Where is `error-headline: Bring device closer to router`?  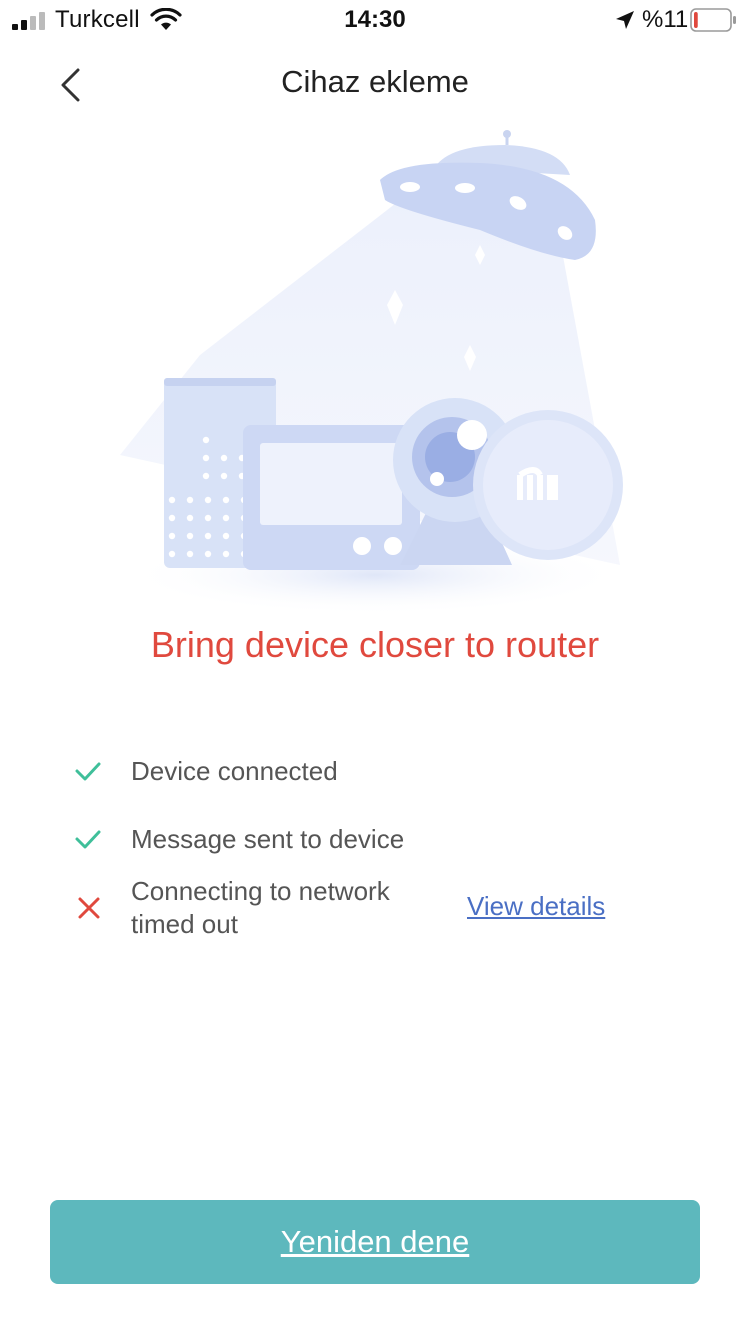 error-headline: Bring device closer to router is located at coordinates (375, 644).